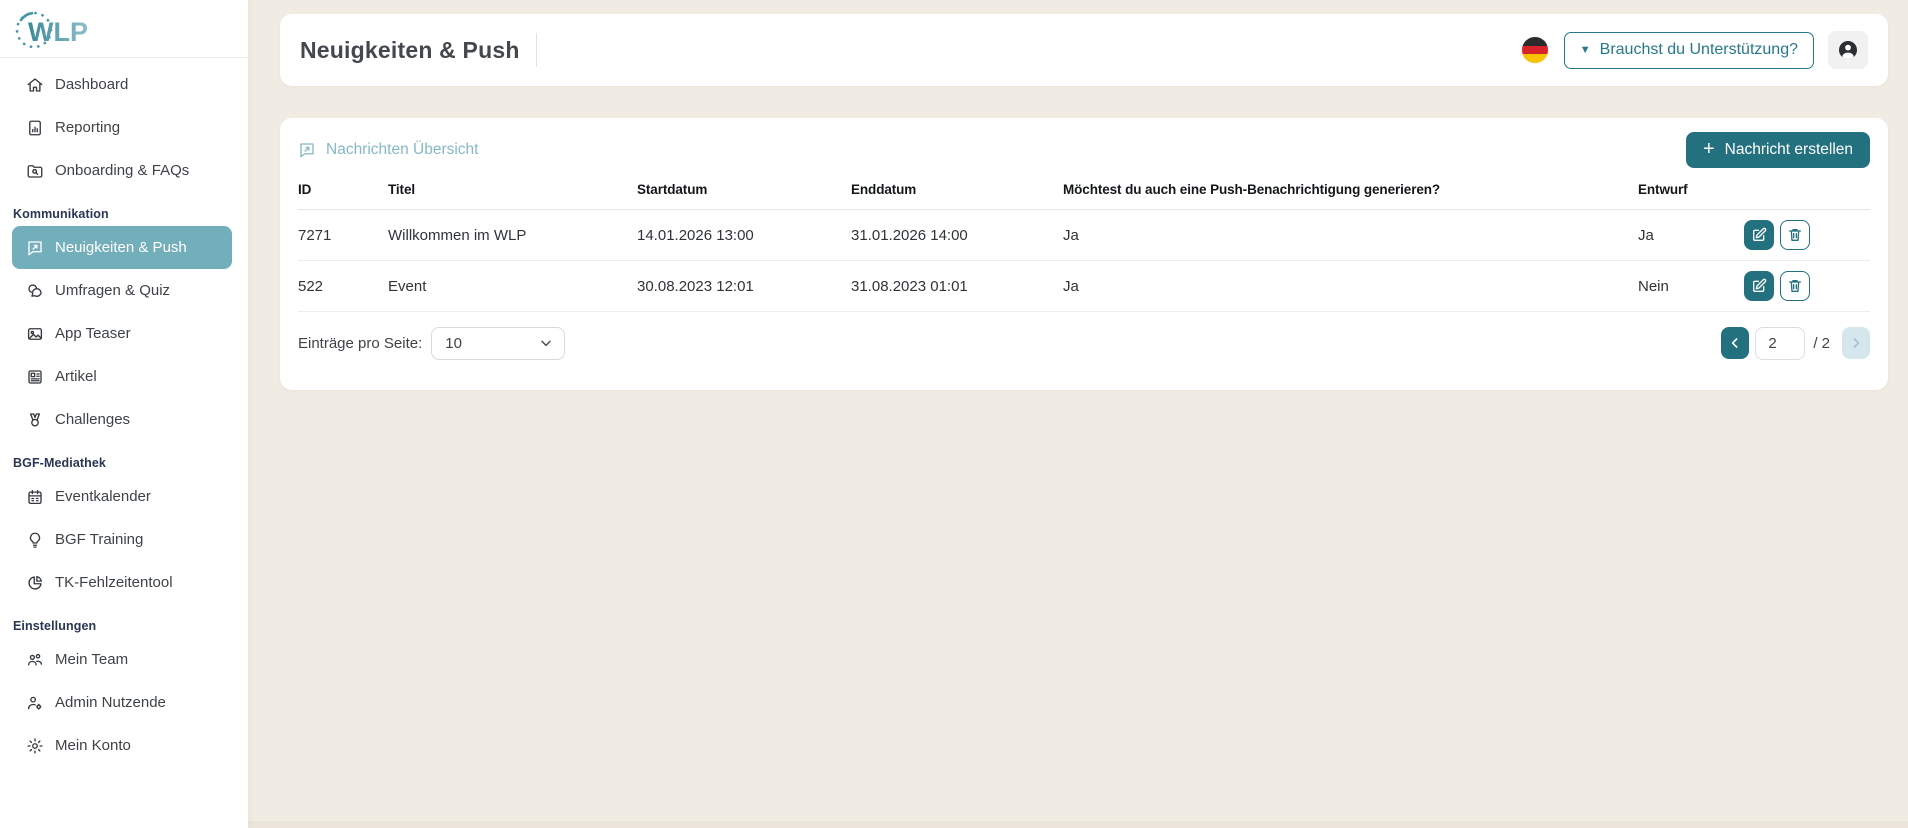  What do you see at coordinates (343, 286) in the screenshot?
I see `cell-id: 522` at bounding box center [343, 286].